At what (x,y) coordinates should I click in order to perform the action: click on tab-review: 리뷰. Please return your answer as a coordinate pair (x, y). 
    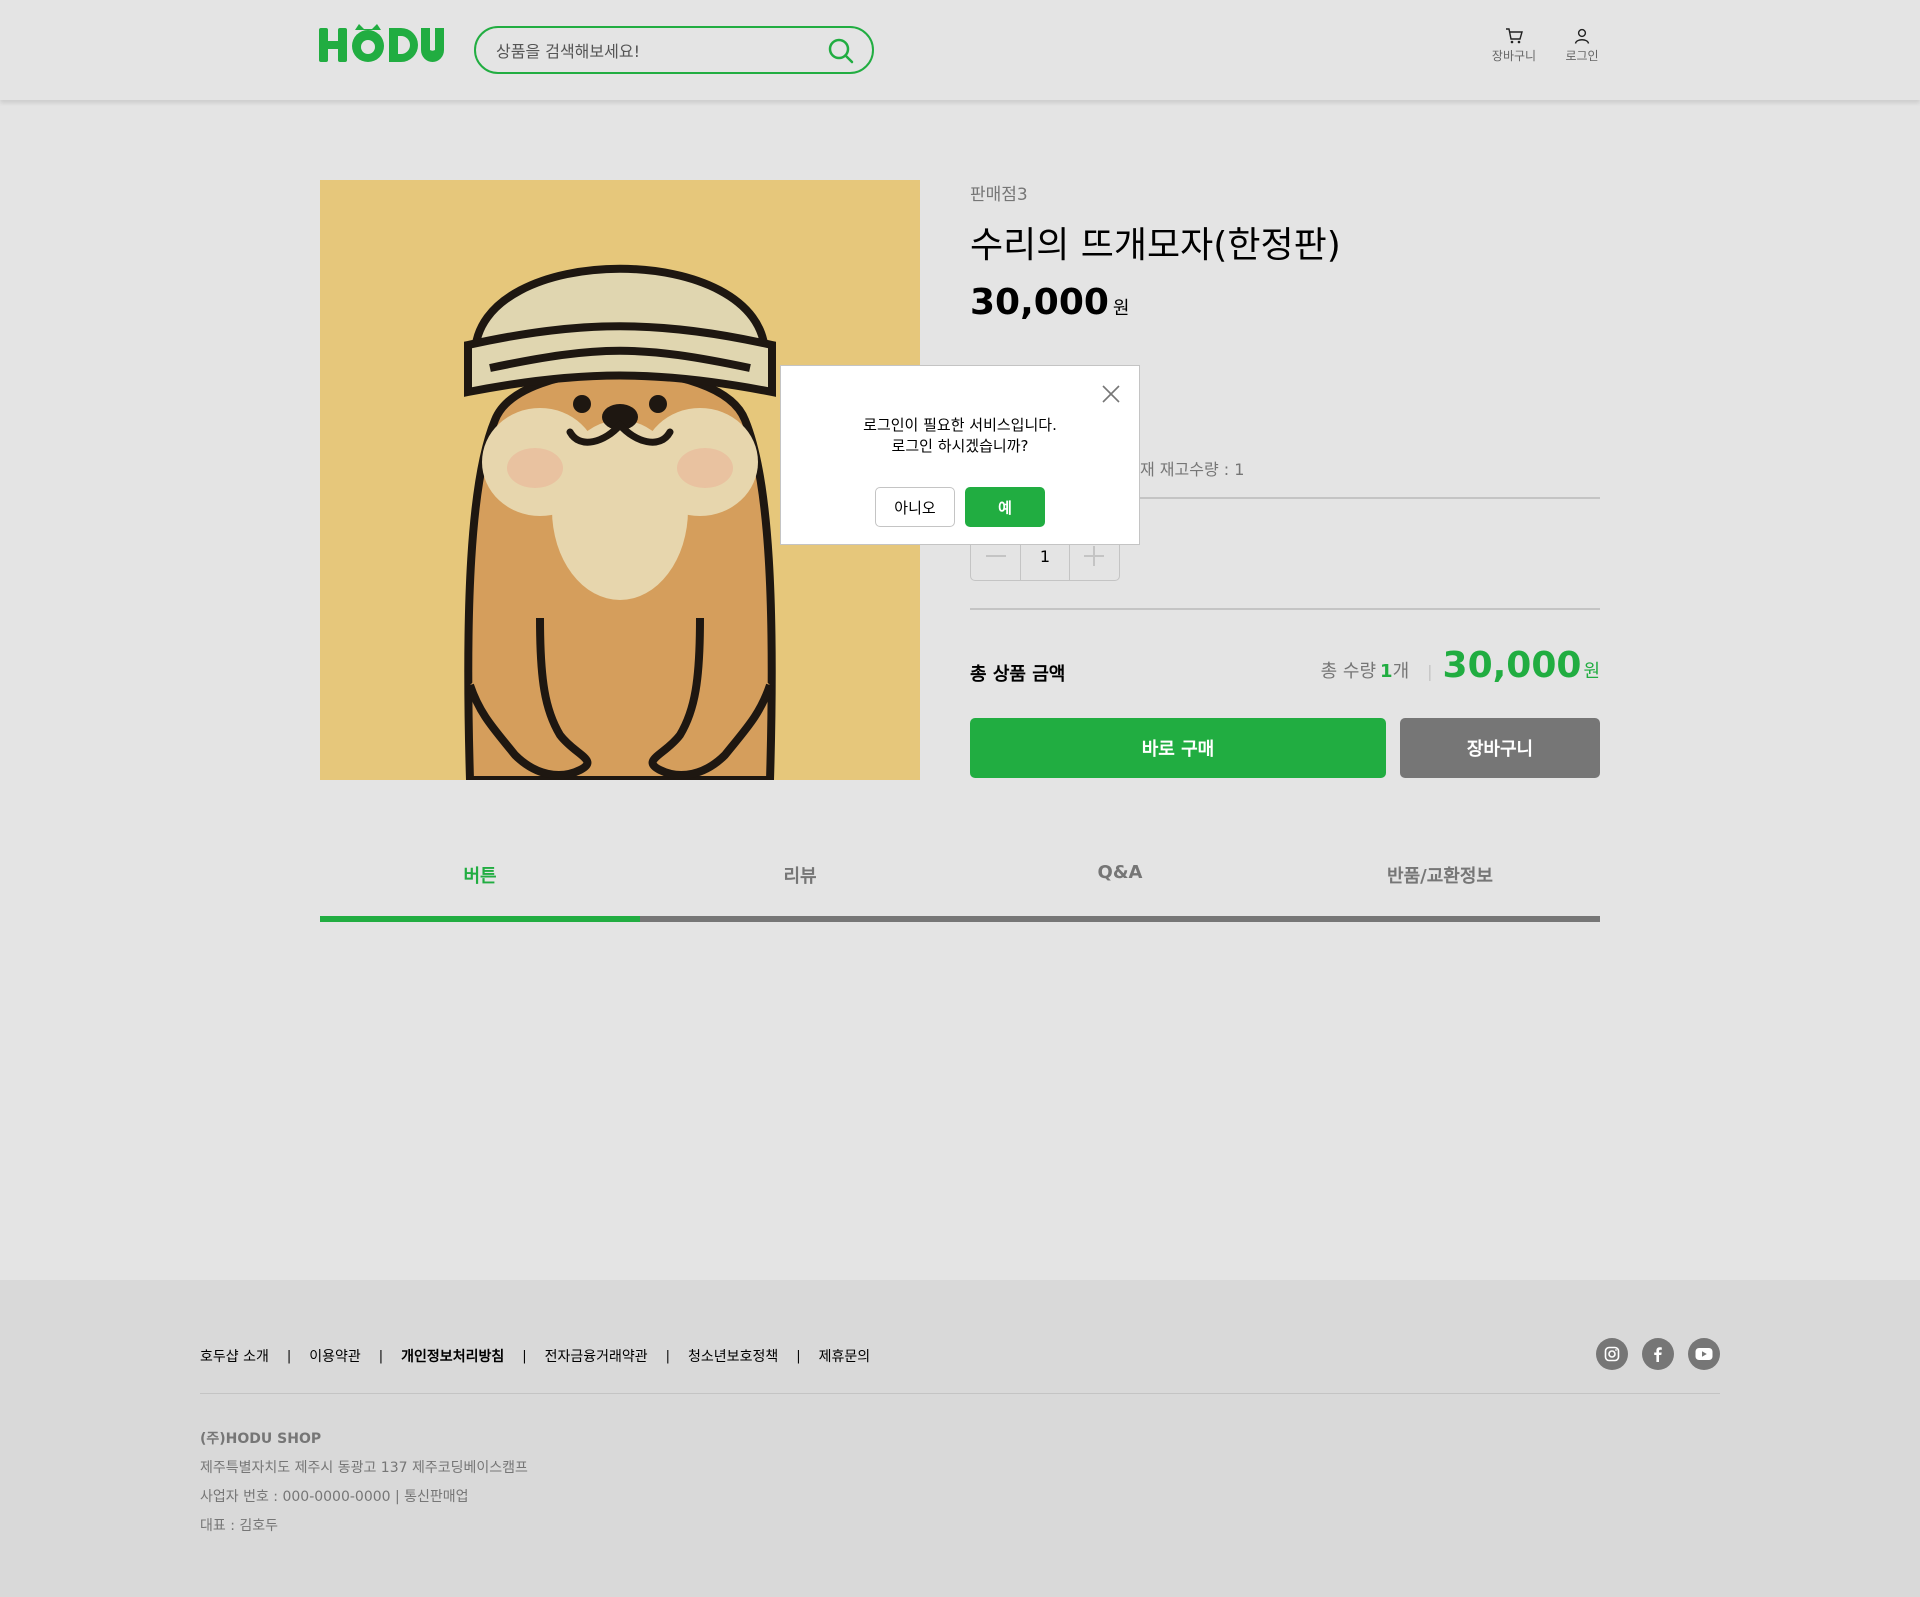
    Looking at the image, I should click on (800, 882).